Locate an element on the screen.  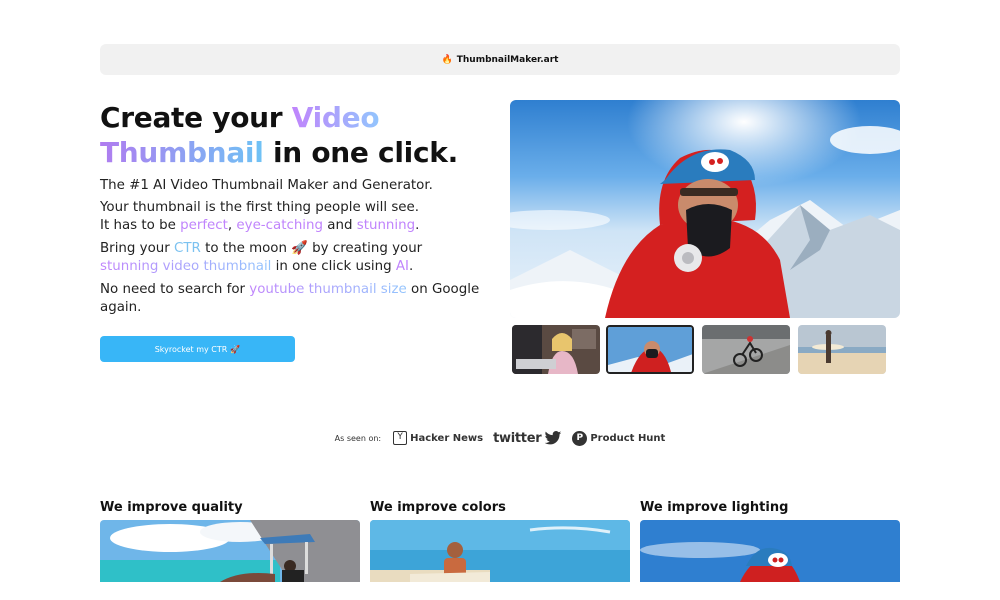
site-header: 🔥 ThumbnailMaker.art is located at coordinates (500, 59).